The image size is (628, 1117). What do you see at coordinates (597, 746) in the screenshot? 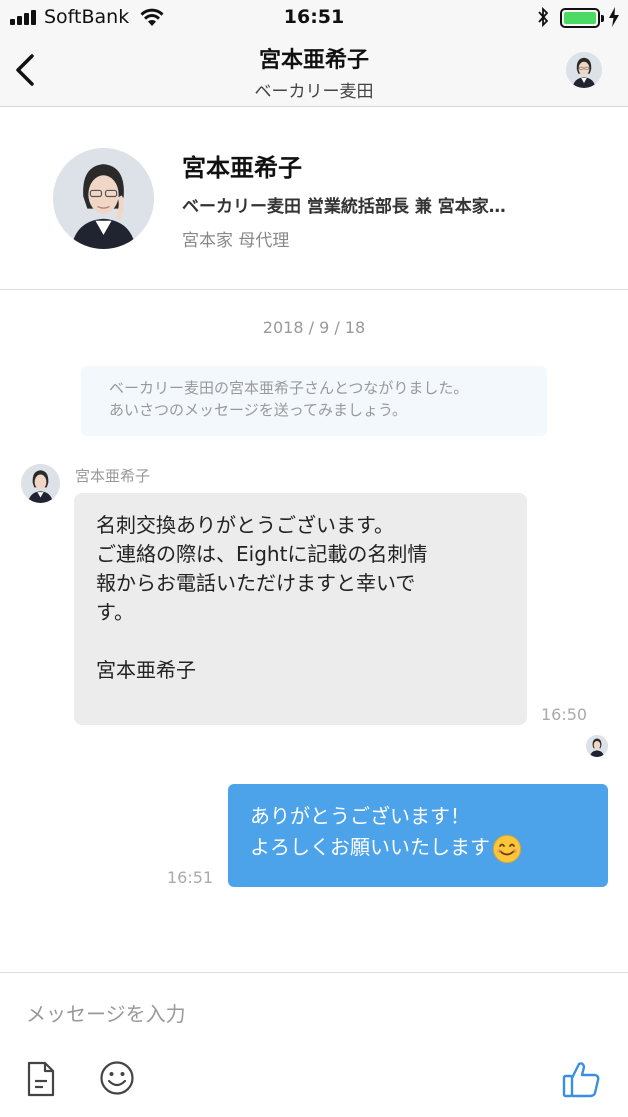
I see `read-receipt-avatar` at bounding box center [597, 746].